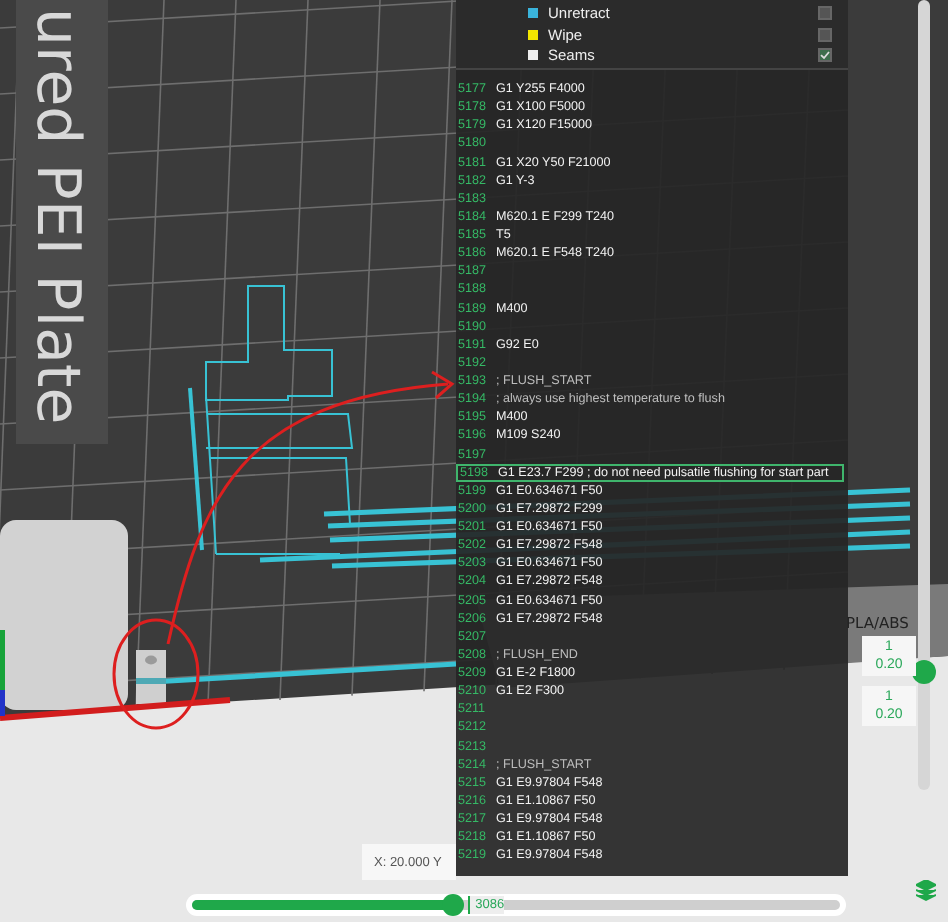  What do you see at coordinates (57, 216) in the screenshot?
I see `plate-label: ured PEI Plate` at bounding box center [57, 216].